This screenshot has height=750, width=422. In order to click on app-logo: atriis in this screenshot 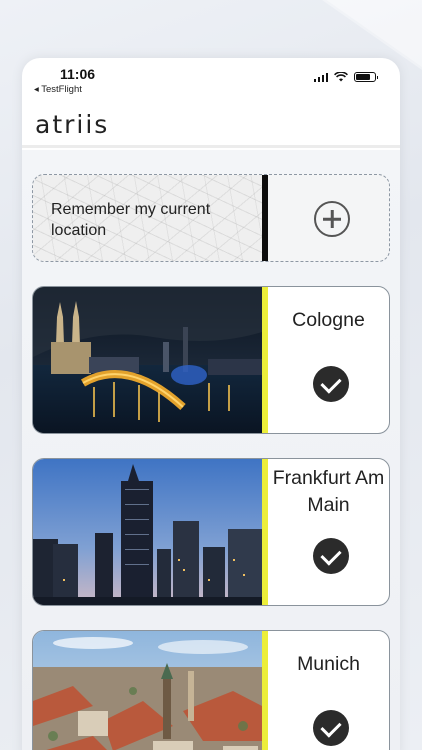, I will do `click(72, 124)`.